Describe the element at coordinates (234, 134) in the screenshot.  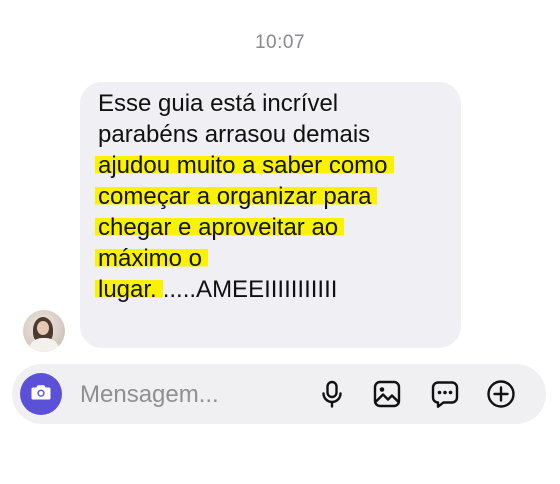
I see `message-line: parabéns arrasou demais` at that location.